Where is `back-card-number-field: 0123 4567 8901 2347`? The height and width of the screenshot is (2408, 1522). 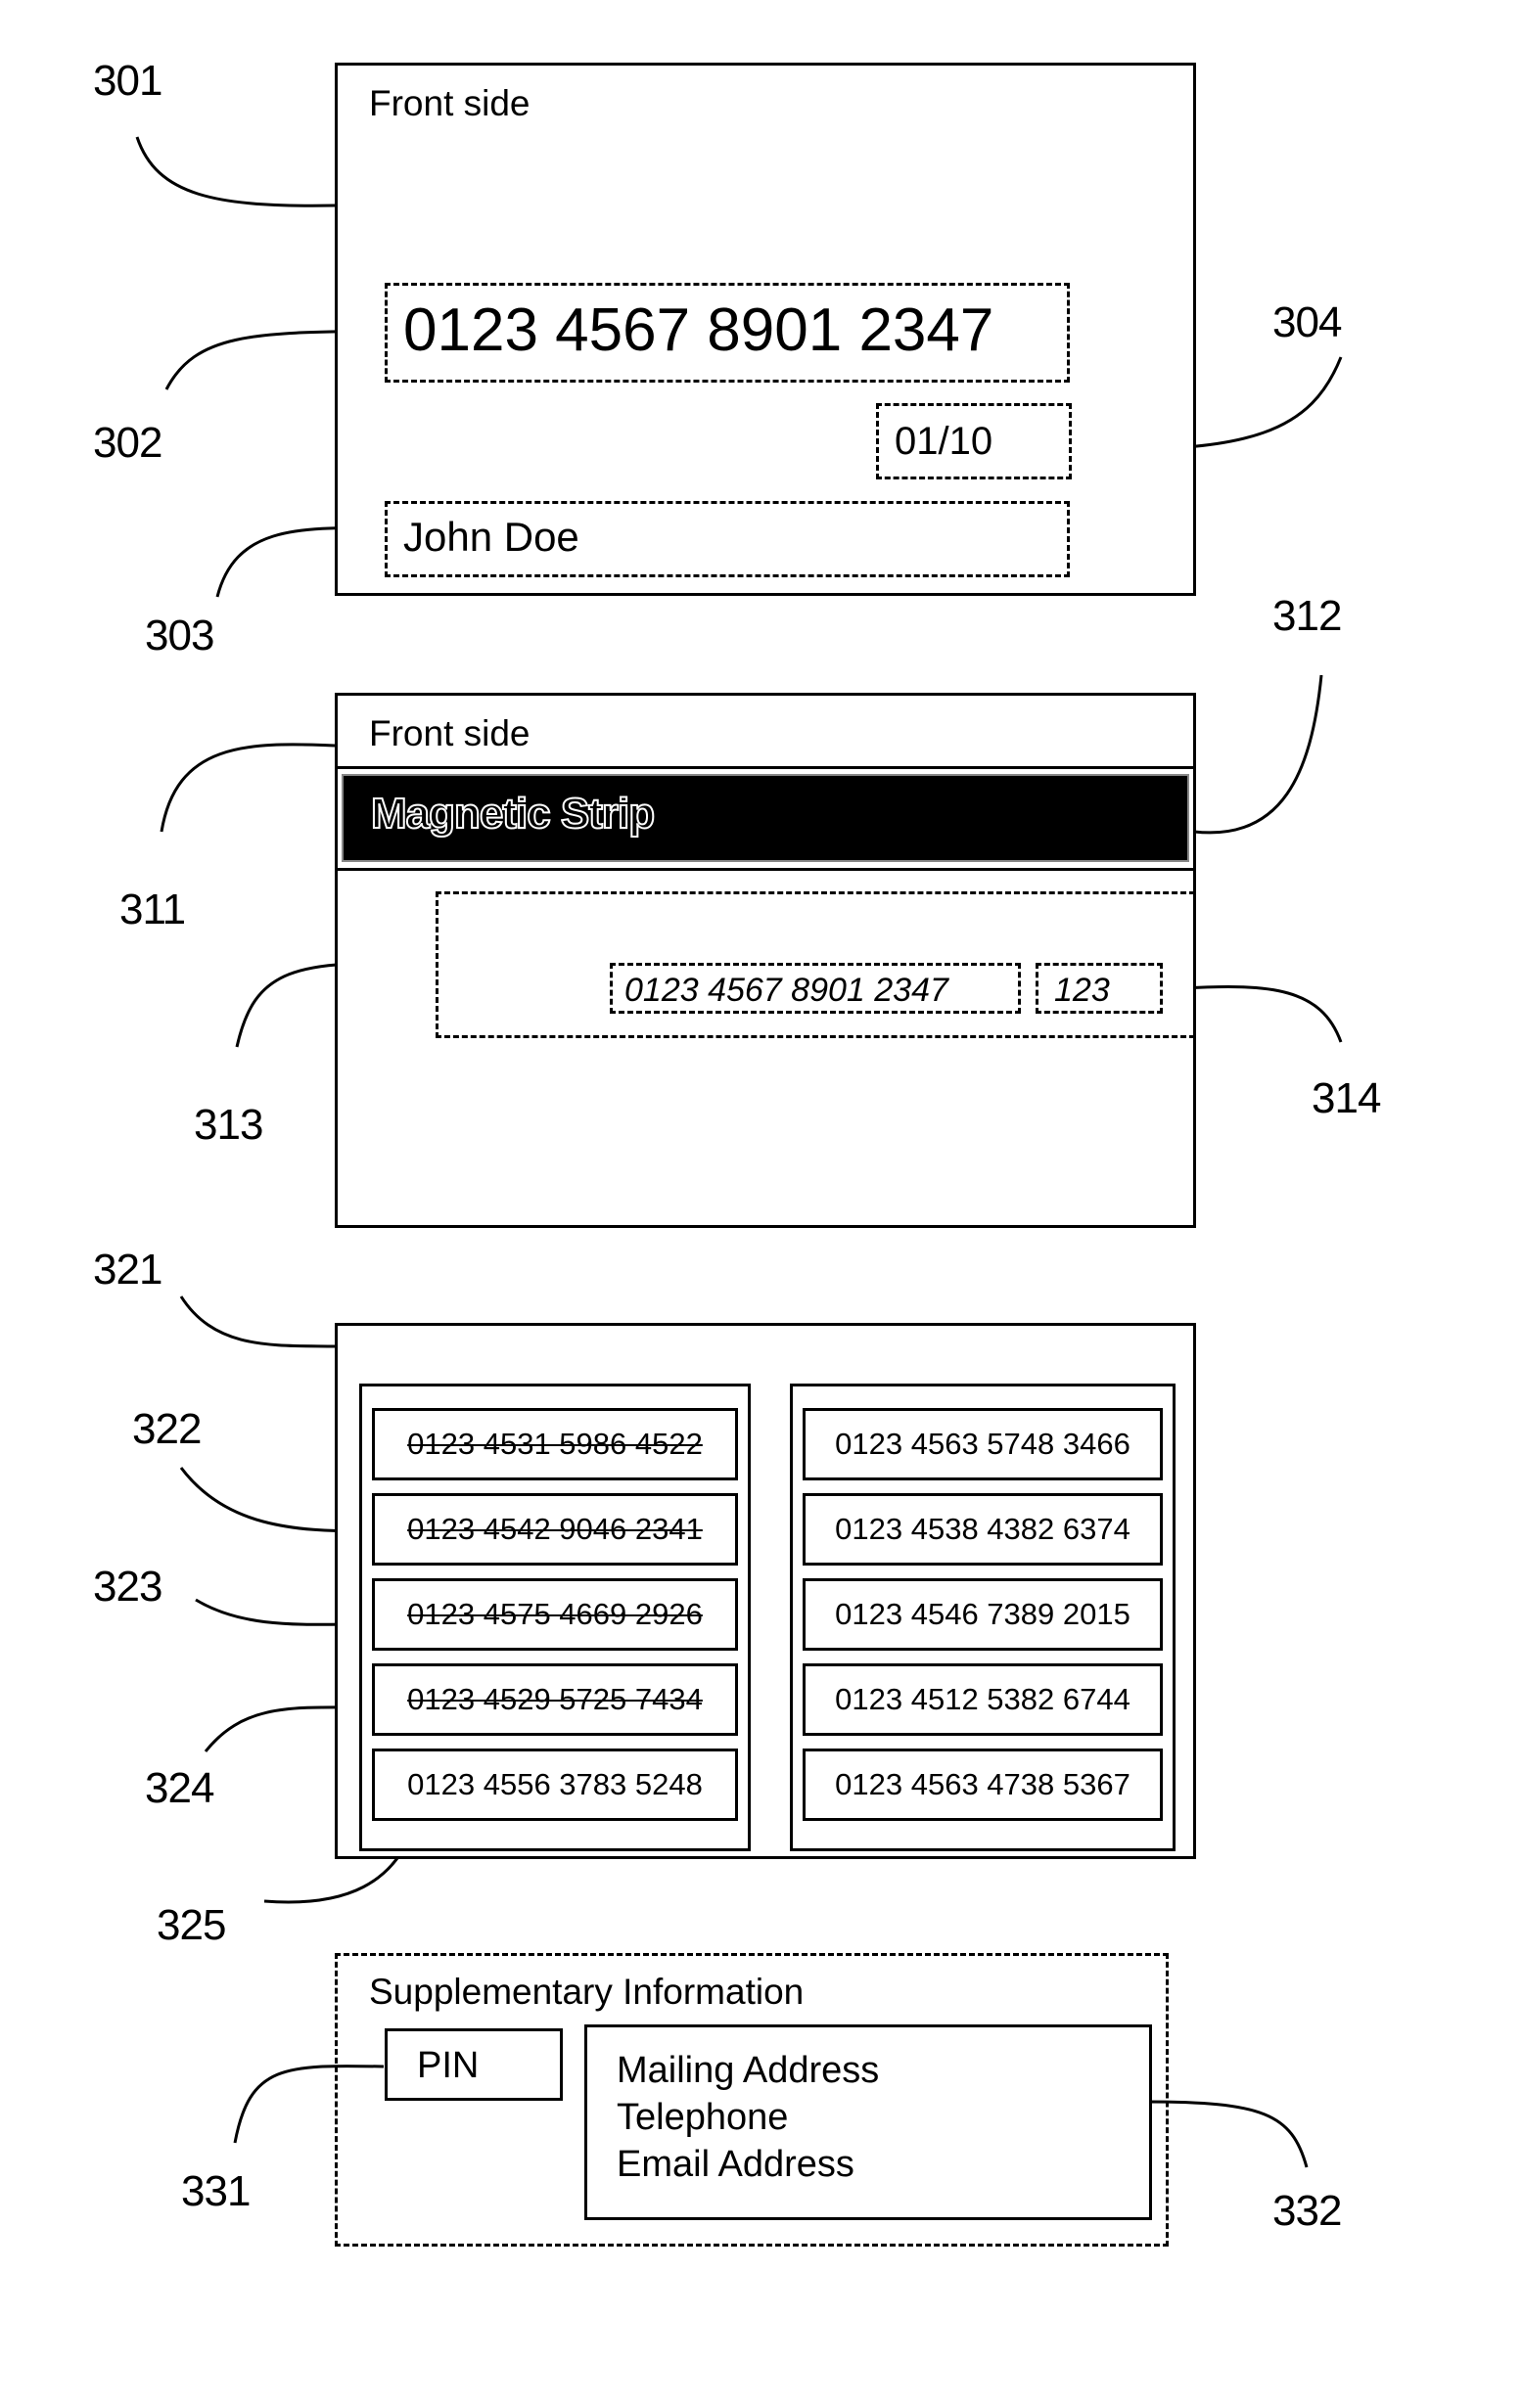 back-card-number-field: 0123 4567 8901 2347 is located at coordinates (816, 988).